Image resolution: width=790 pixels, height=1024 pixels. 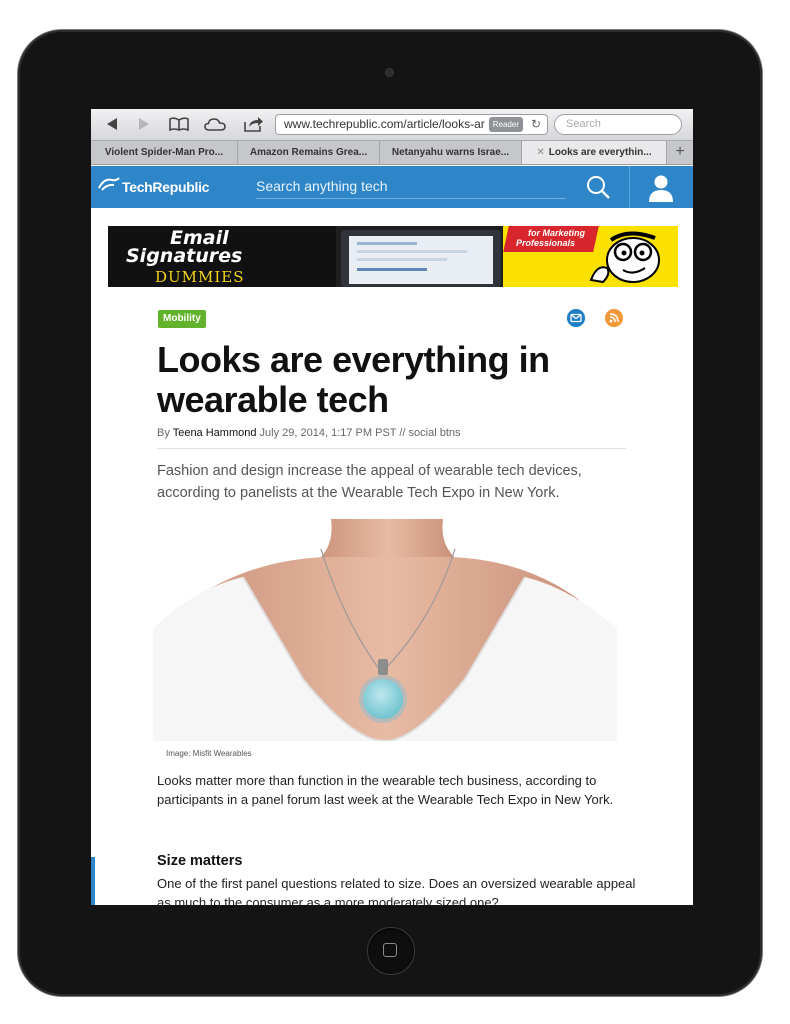 I want to click on share-sidebar-edge, so click(x=93, y=881).